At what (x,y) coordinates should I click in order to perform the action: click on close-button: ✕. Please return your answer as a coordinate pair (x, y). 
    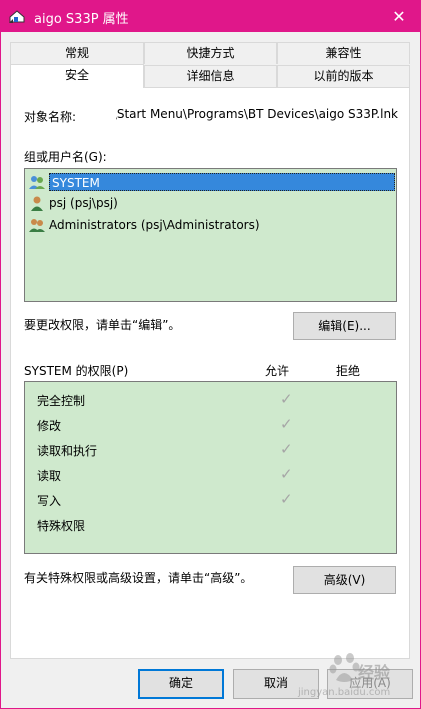
    Looking at the image, I should click on (399, 16).